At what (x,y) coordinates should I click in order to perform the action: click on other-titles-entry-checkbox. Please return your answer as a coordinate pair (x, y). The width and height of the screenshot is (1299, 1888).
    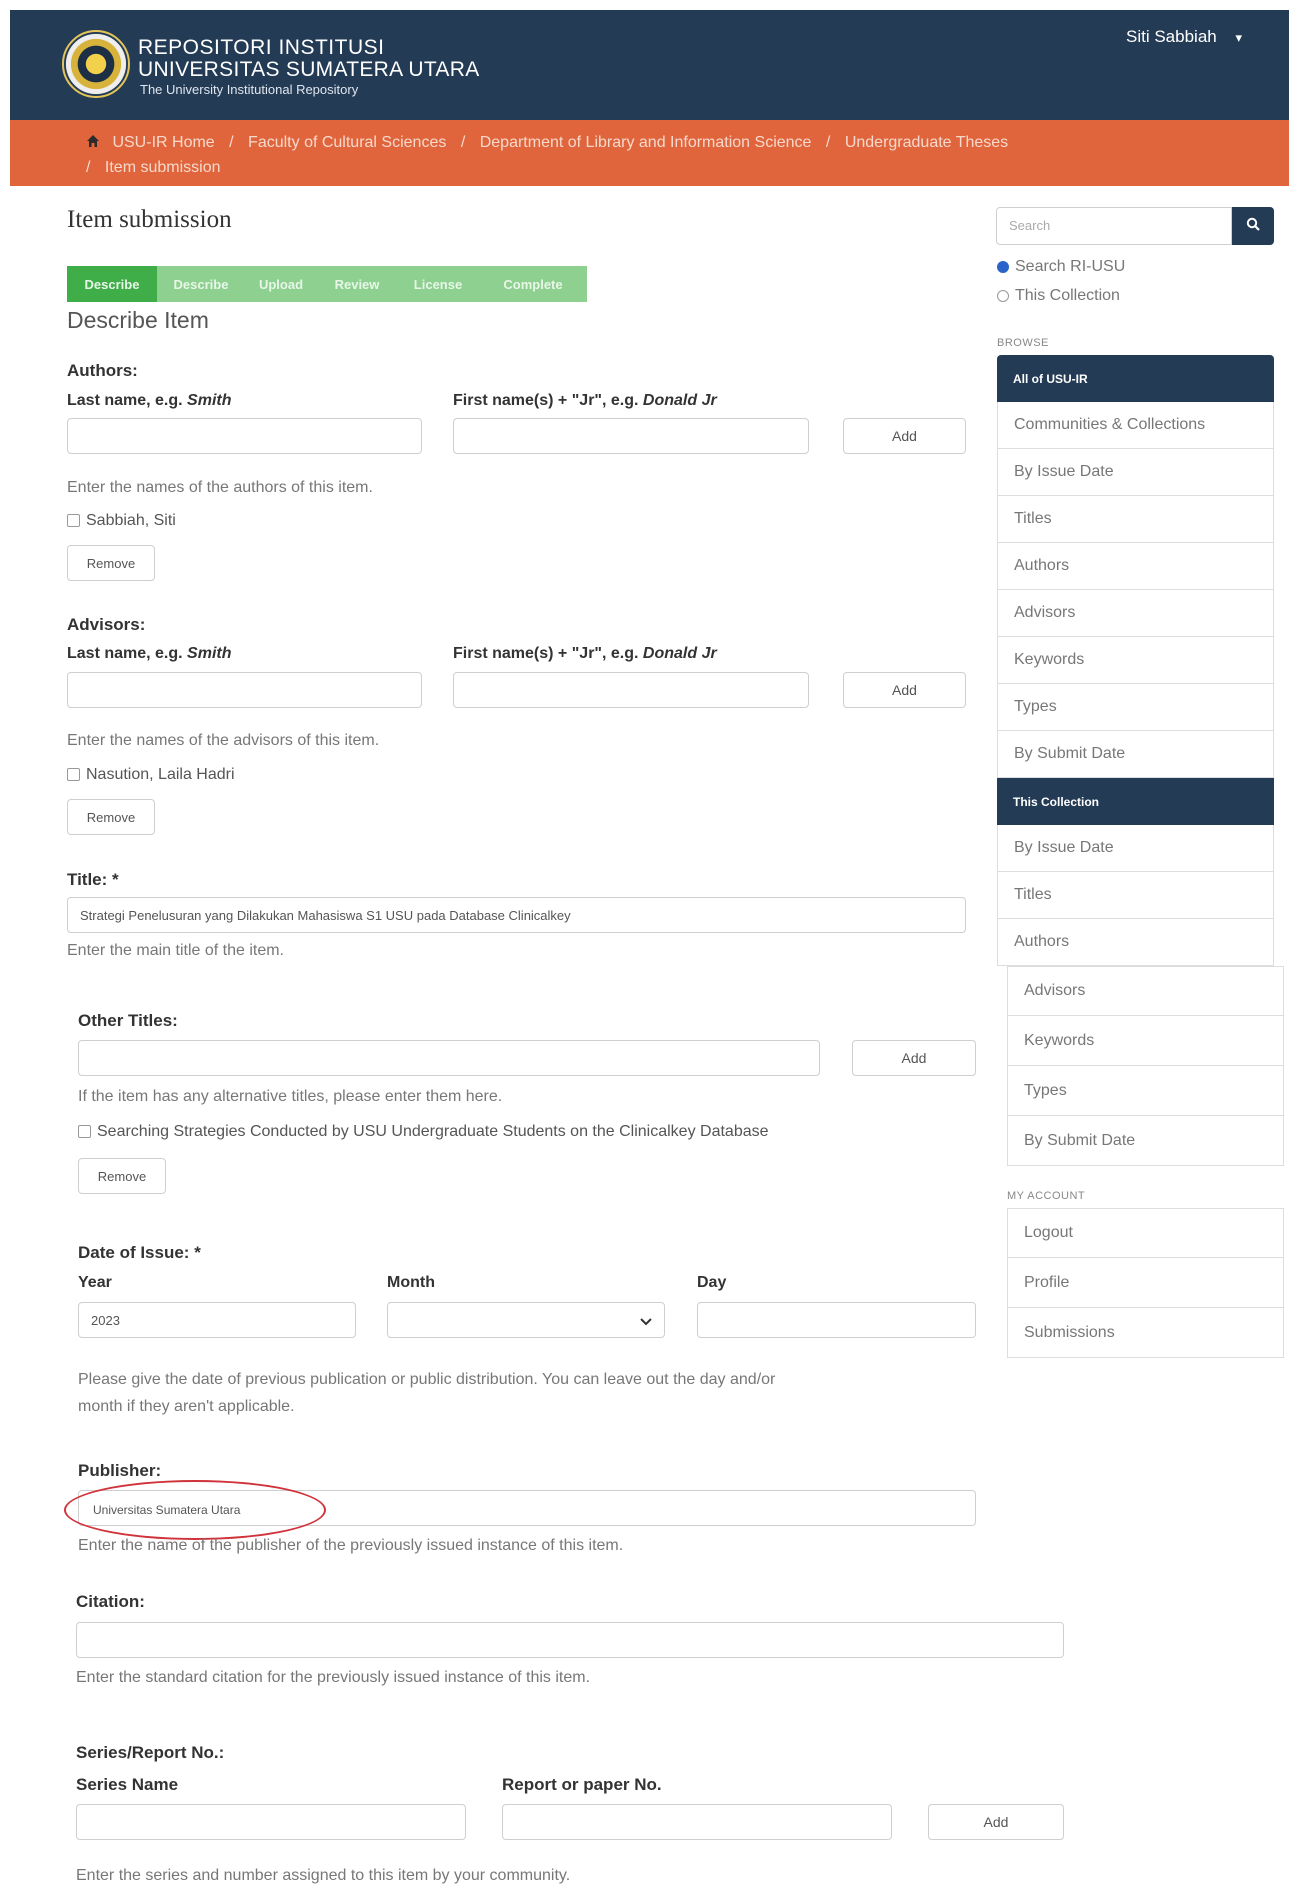
    Looking at the image, I should click on (84, 1132).